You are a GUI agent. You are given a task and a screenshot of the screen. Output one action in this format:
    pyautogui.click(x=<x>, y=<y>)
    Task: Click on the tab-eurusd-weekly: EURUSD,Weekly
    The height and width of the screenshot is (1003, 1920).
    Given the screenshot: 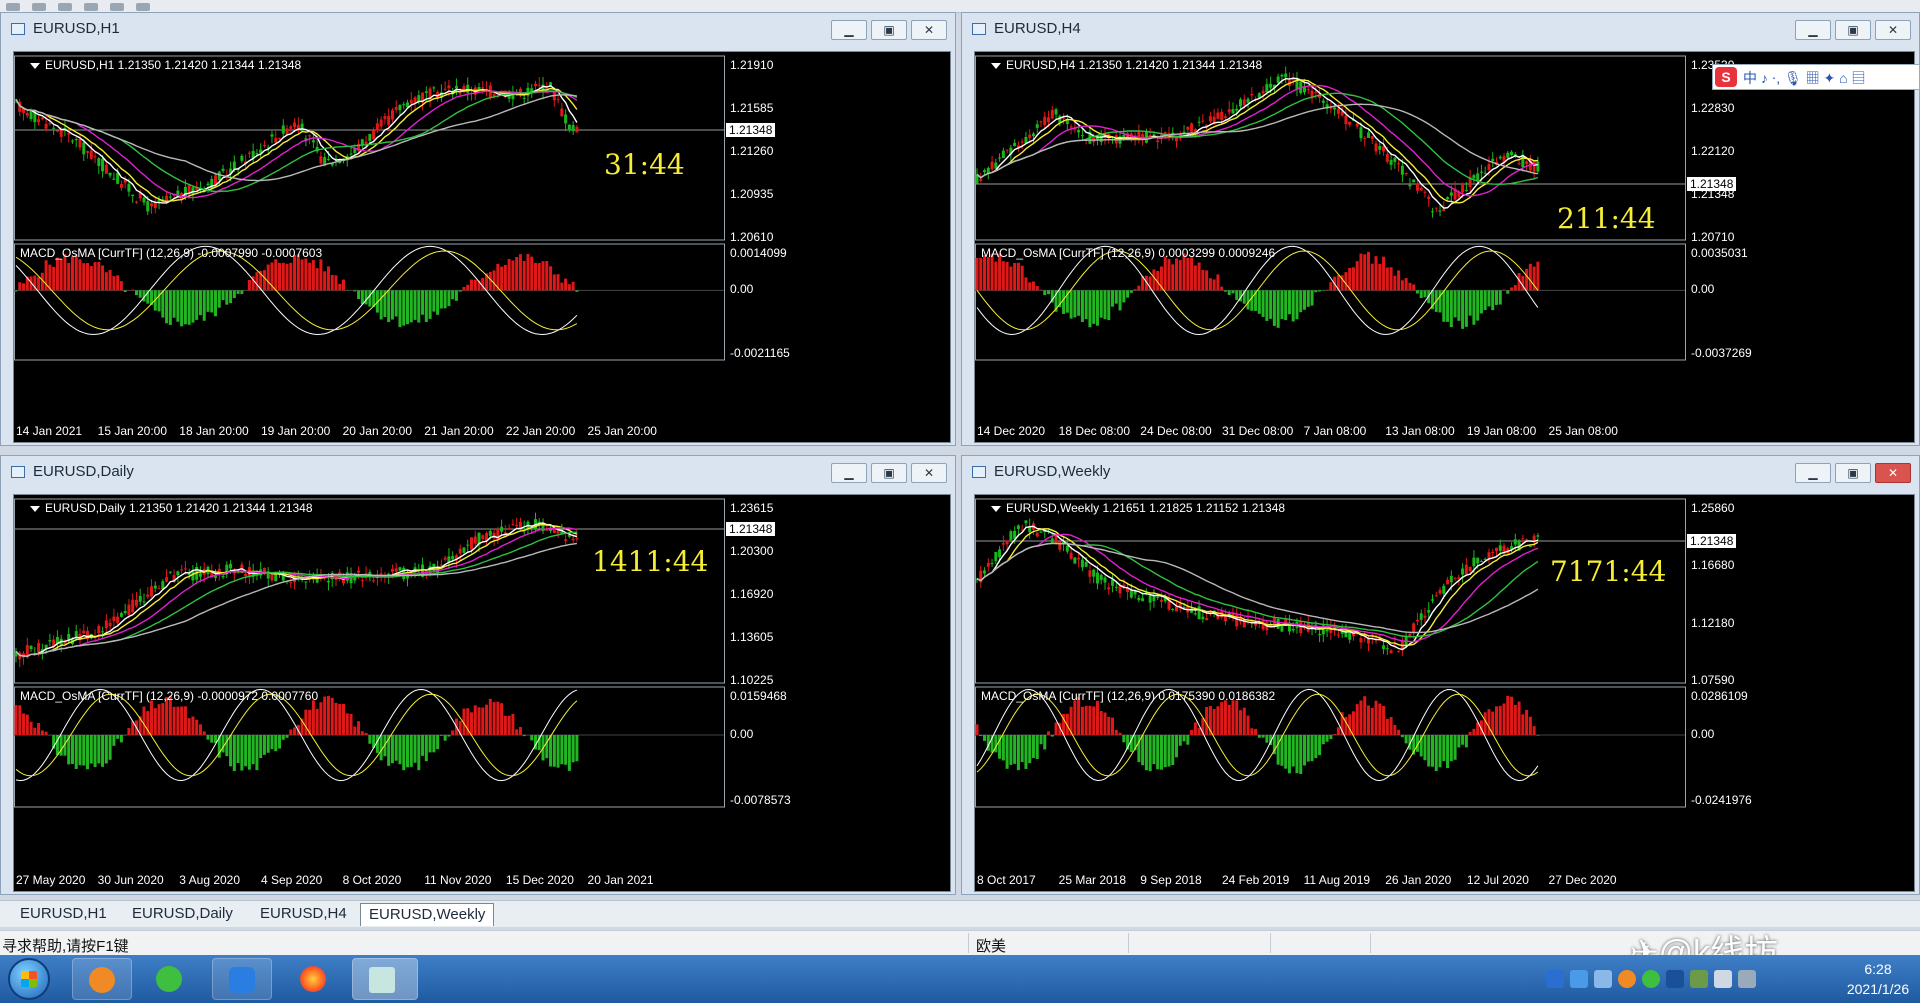 What is the action you would take?
    pyautogui.click(x=427, y=914)
    